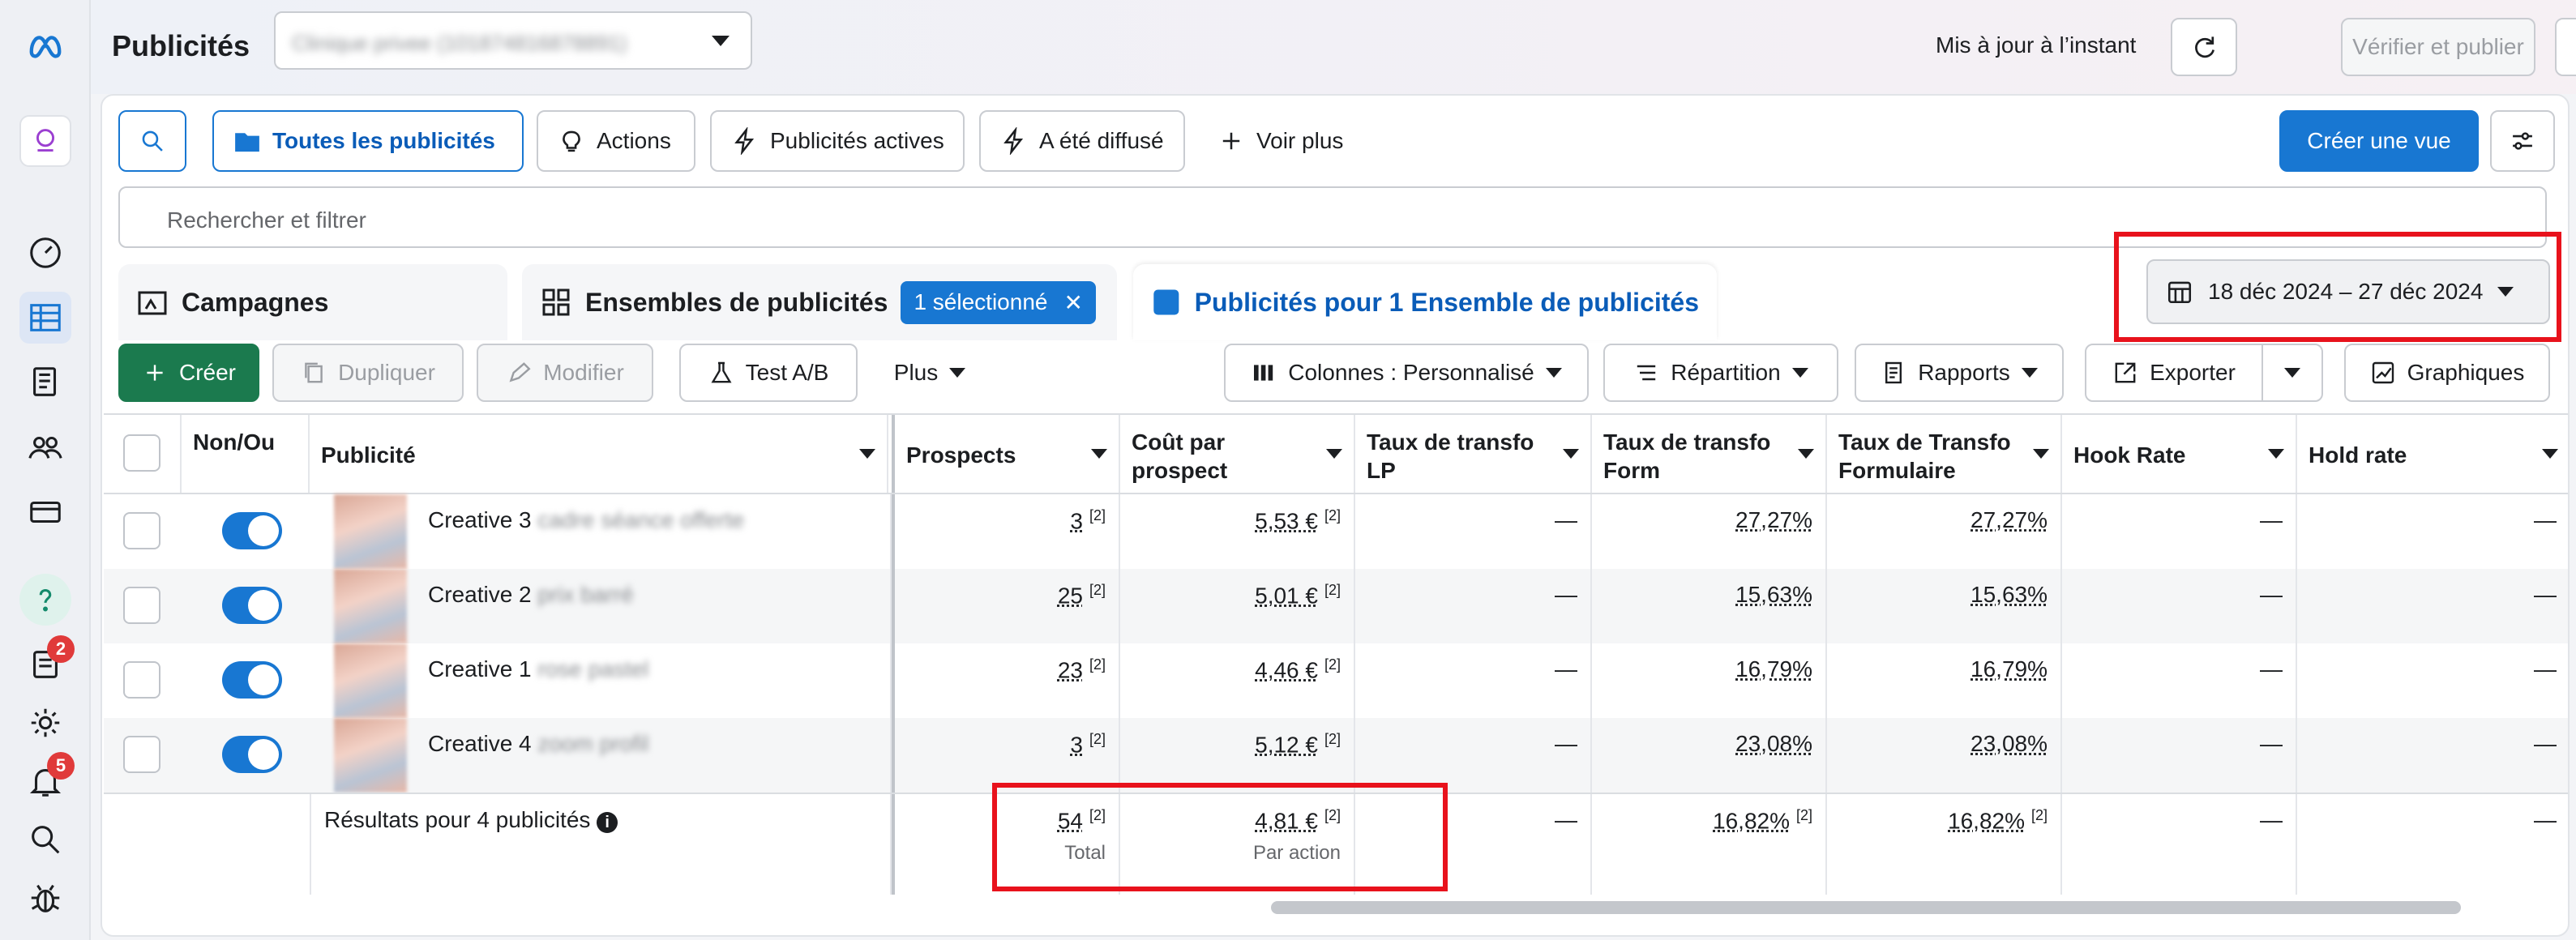 The height and width of the screenshot is (940, 2576). Describe the element at coordinates (188, 373) in the screenshot. I see `create-button: Créer` at that location.